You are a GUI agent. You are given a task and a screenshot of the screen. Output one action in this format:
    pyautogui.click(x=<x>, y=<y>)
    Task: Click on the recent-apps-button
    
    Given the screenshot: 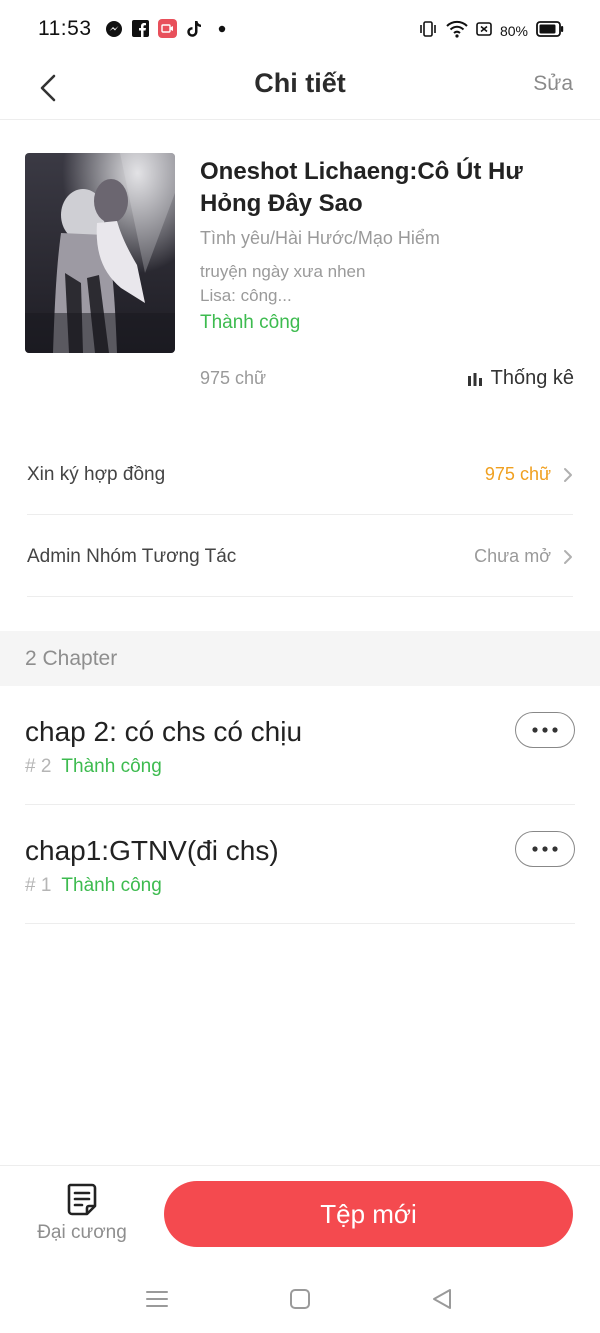 What is the action you would take?
    pyautogui.click(x=157, y=1299)
    